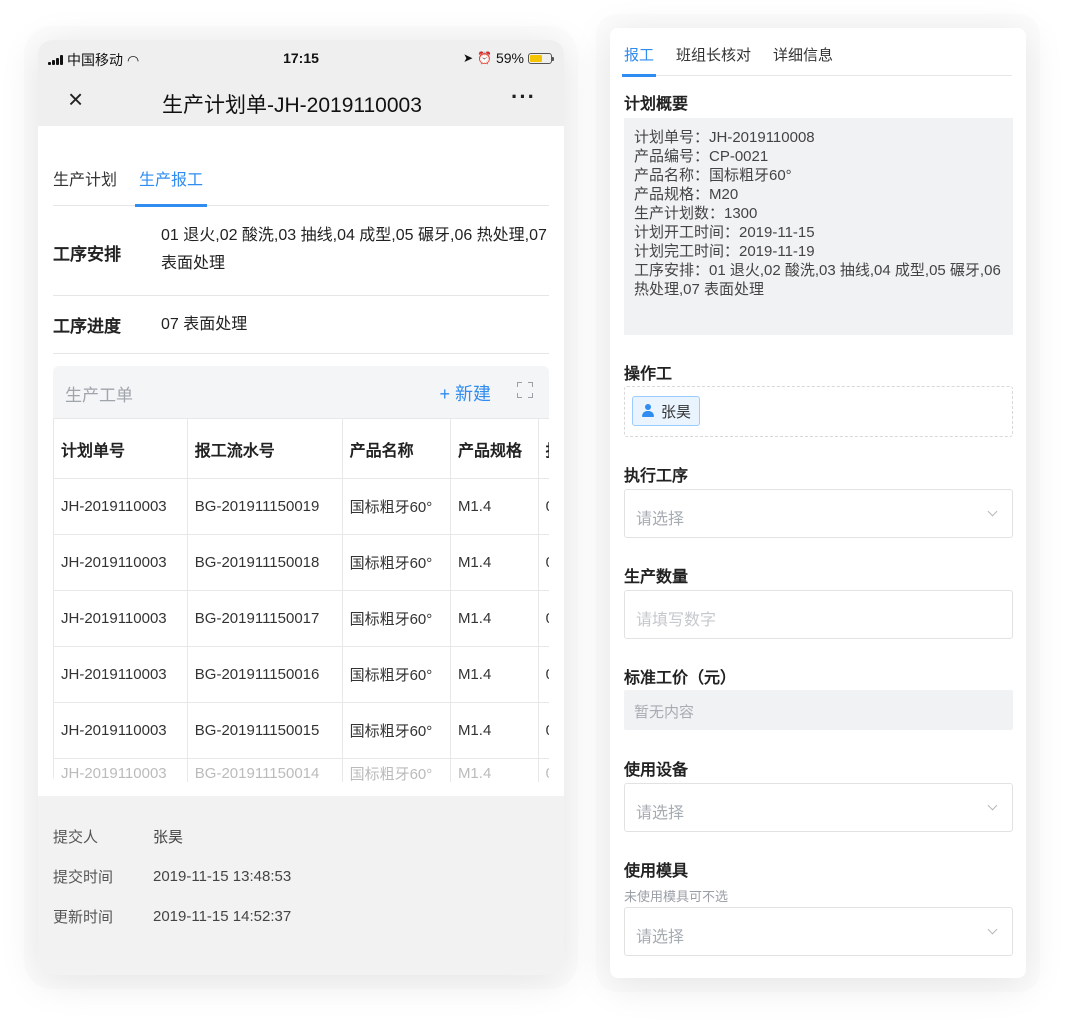 The height and width of the screenshot is (1024, 1066). I want to click on submitter-value: 张昊, so click(168, 837).